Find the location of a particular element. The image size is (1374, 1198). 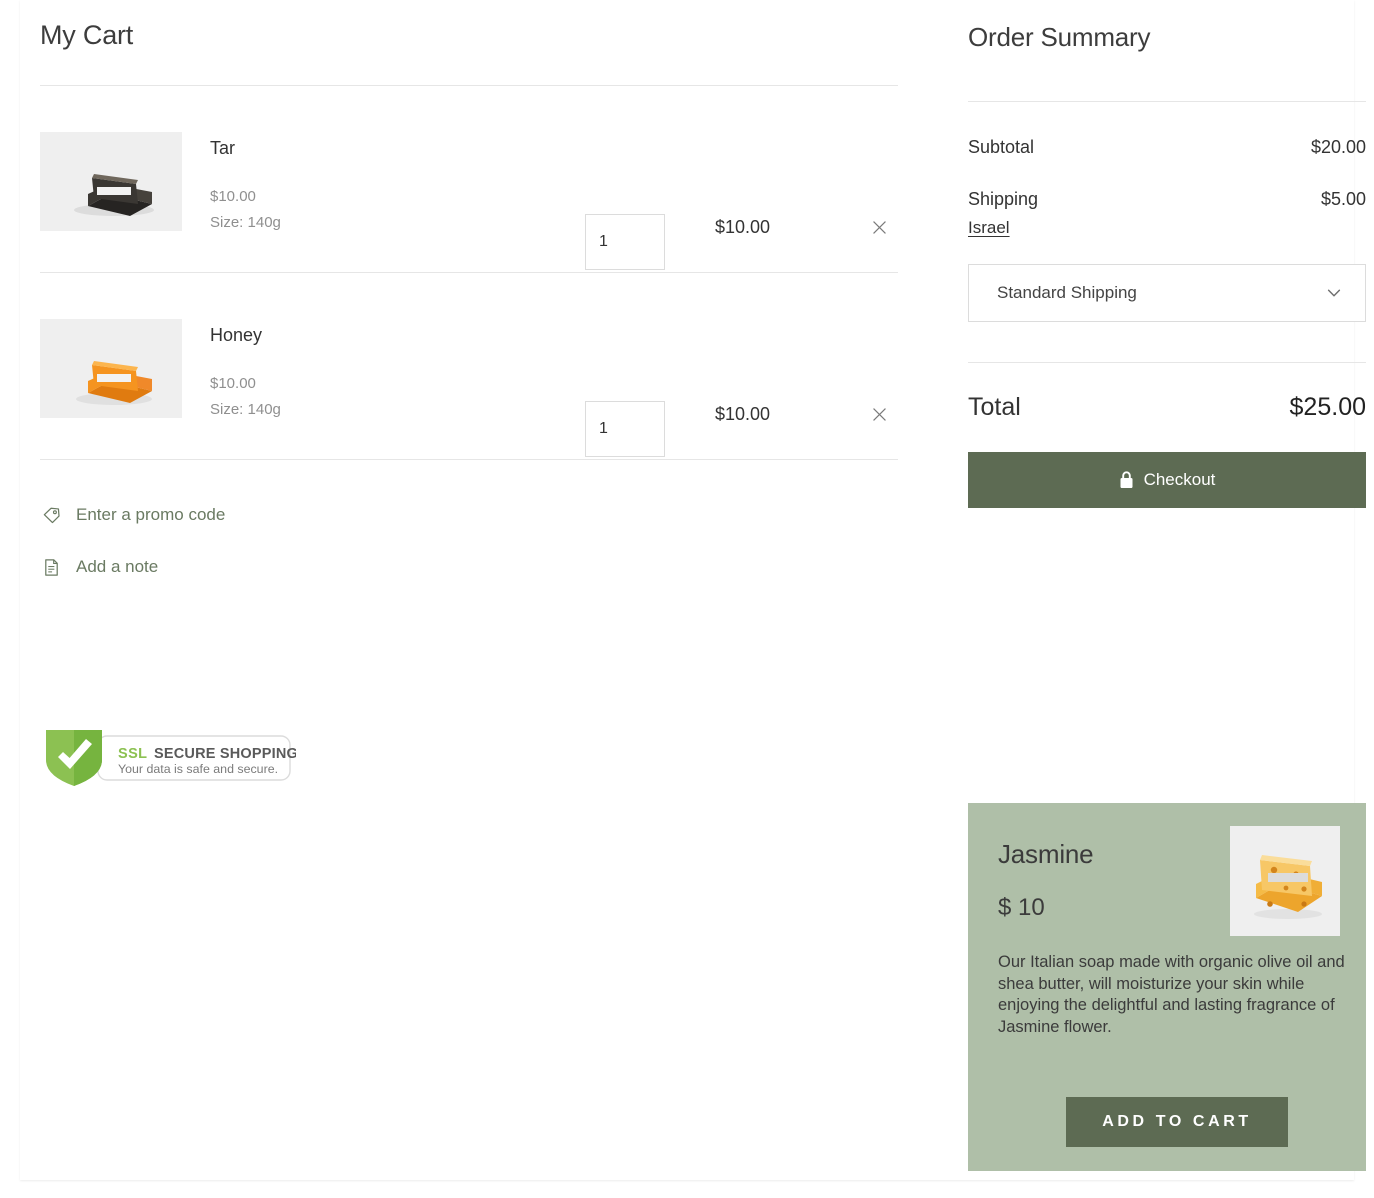

add-note-label: Add a note is located at coordinates (117, 566).